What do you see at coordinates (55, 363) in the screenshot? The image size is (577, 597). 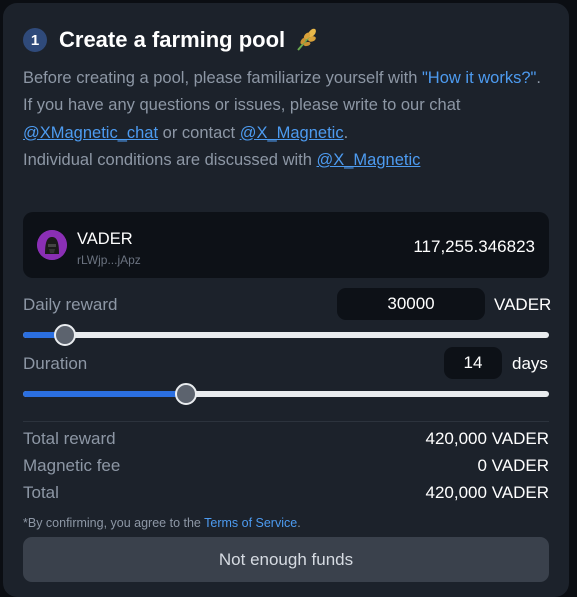 I see `duration-label: Duration` at bounding box center [55, 363].